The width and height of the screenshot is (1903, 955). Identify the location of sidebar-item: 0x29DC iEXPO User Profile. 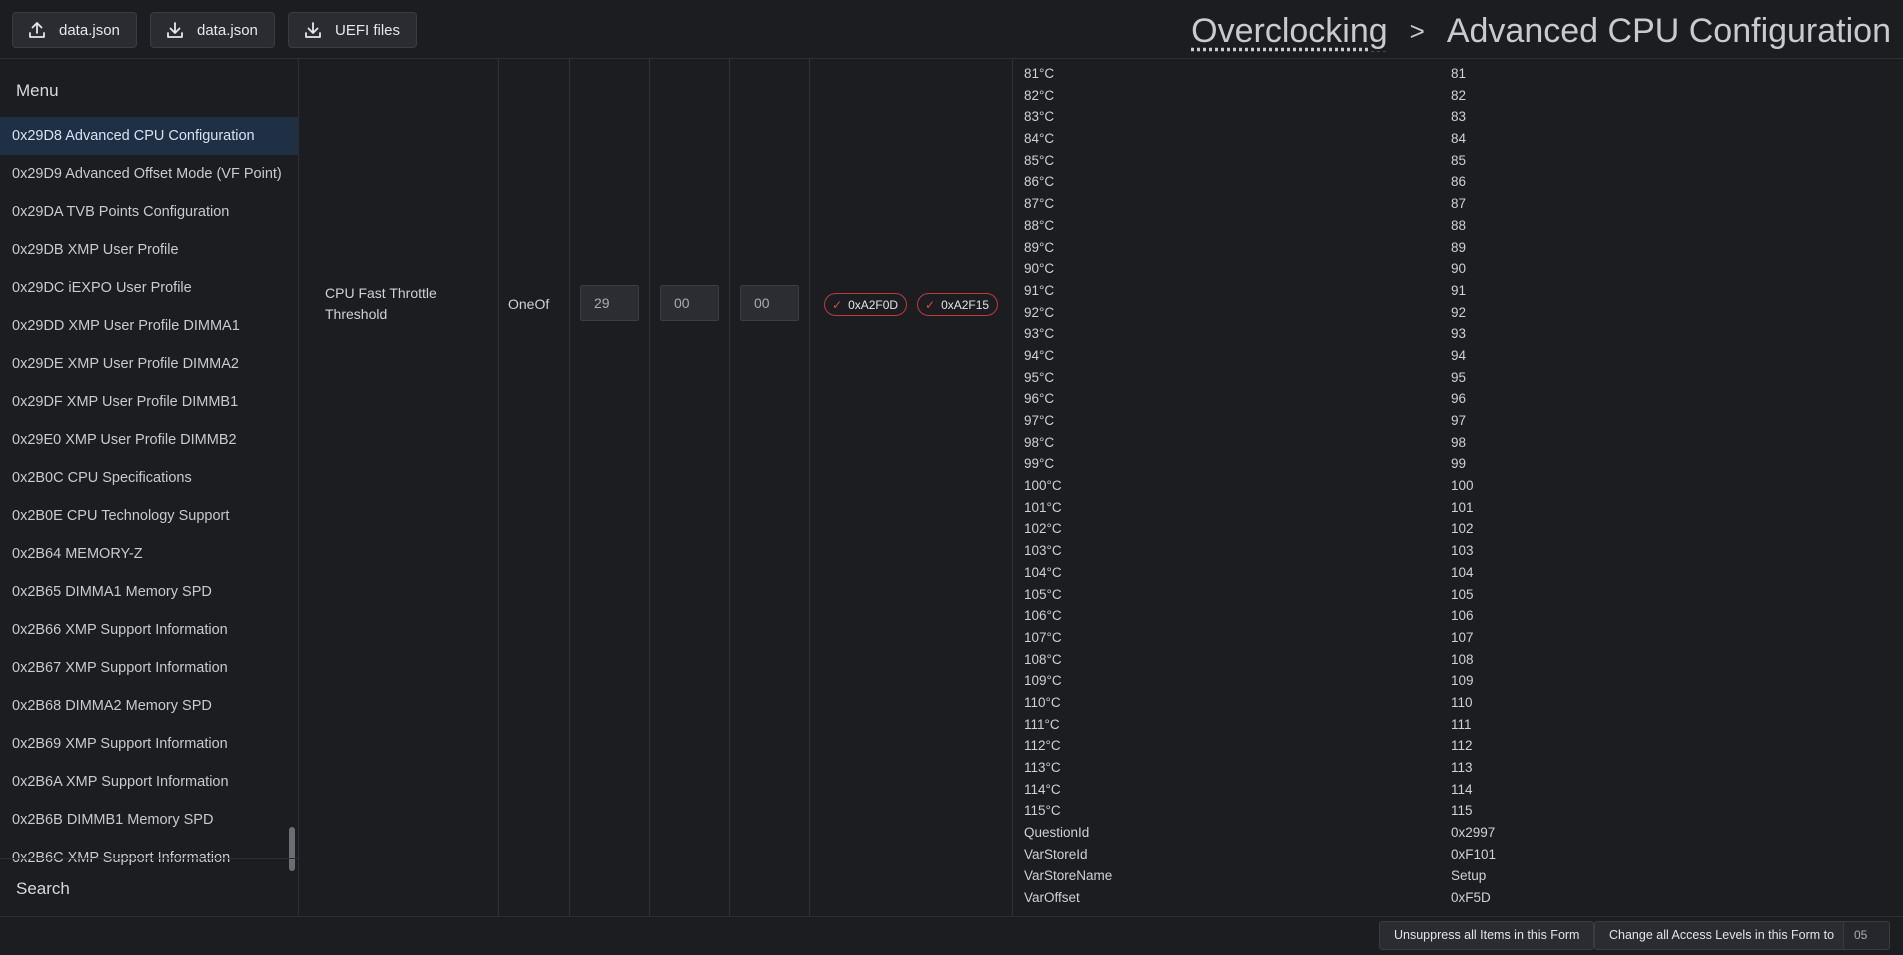
(149, 288).